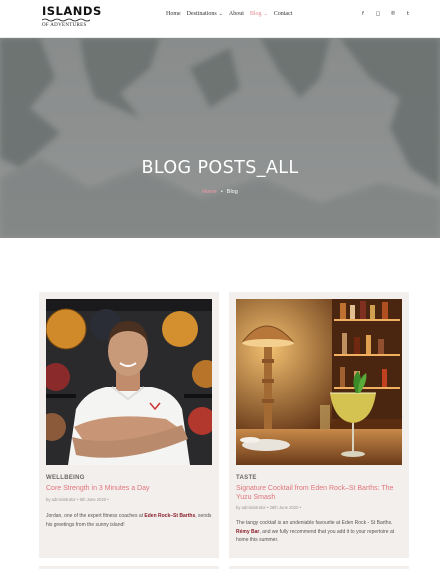  Describe the element at coordinates (220, 168) in the screenshot. I see `page-title: BLOG POSTS_ALL` at that location.